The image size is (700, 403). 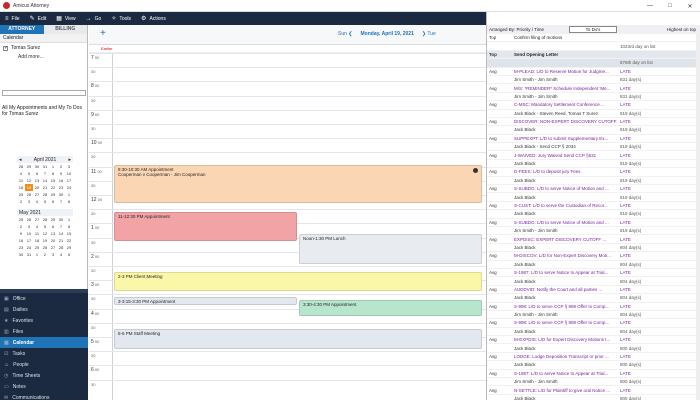 I want to click on april-day-cell: 11, so click(x=21, y=180).